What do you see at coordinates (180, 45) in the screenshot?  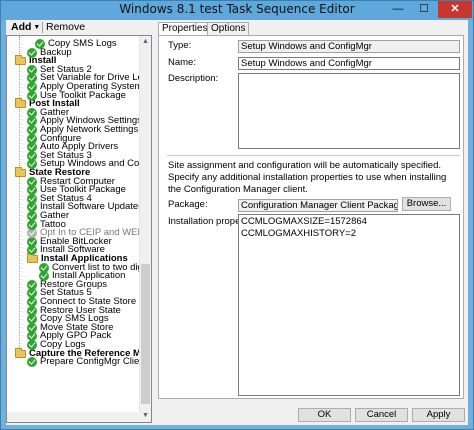 I see `type-label: Type:` at bounding box center [180, 45].